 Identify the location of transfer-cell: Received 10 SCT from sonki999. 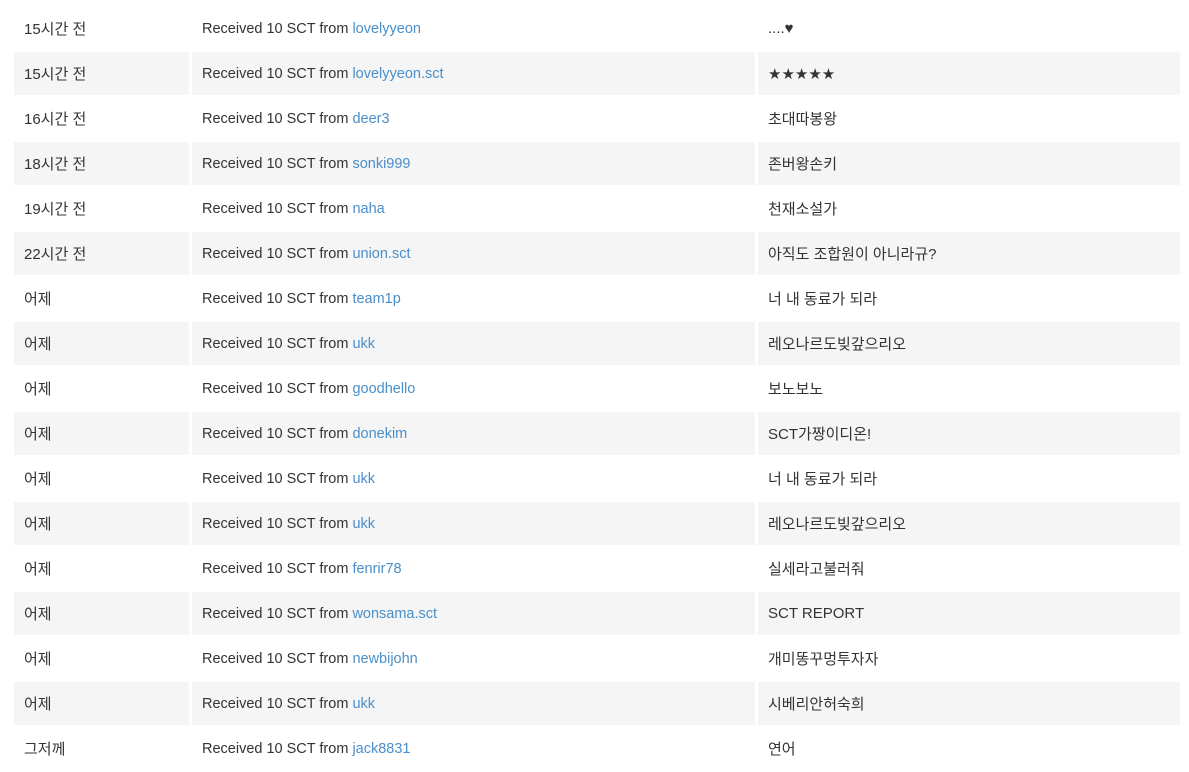
(473, 163).